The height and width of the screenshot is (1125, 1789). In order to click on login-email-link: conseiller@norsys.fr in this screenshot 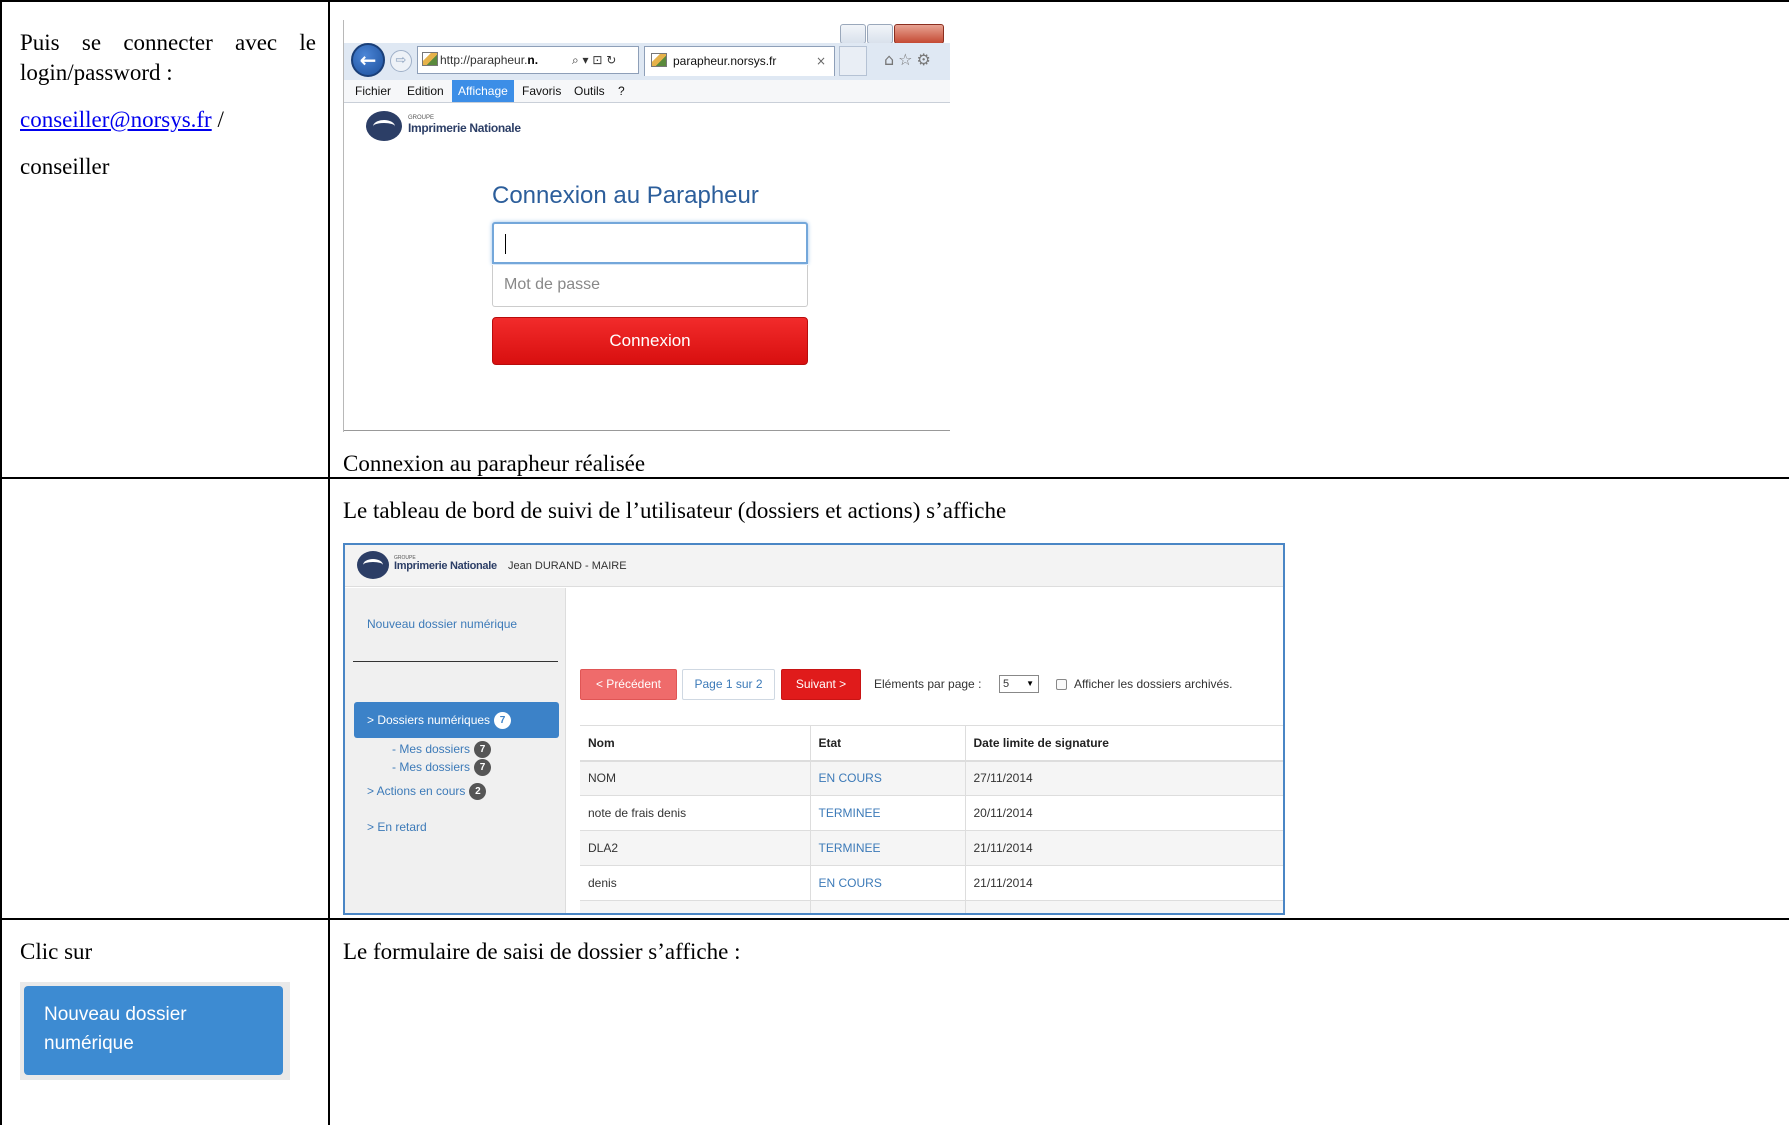, I will do `click(116, 119)`.